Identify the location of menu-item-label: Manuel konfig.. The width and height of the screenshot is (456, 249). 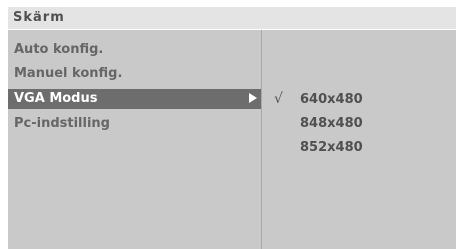
(68, 73).